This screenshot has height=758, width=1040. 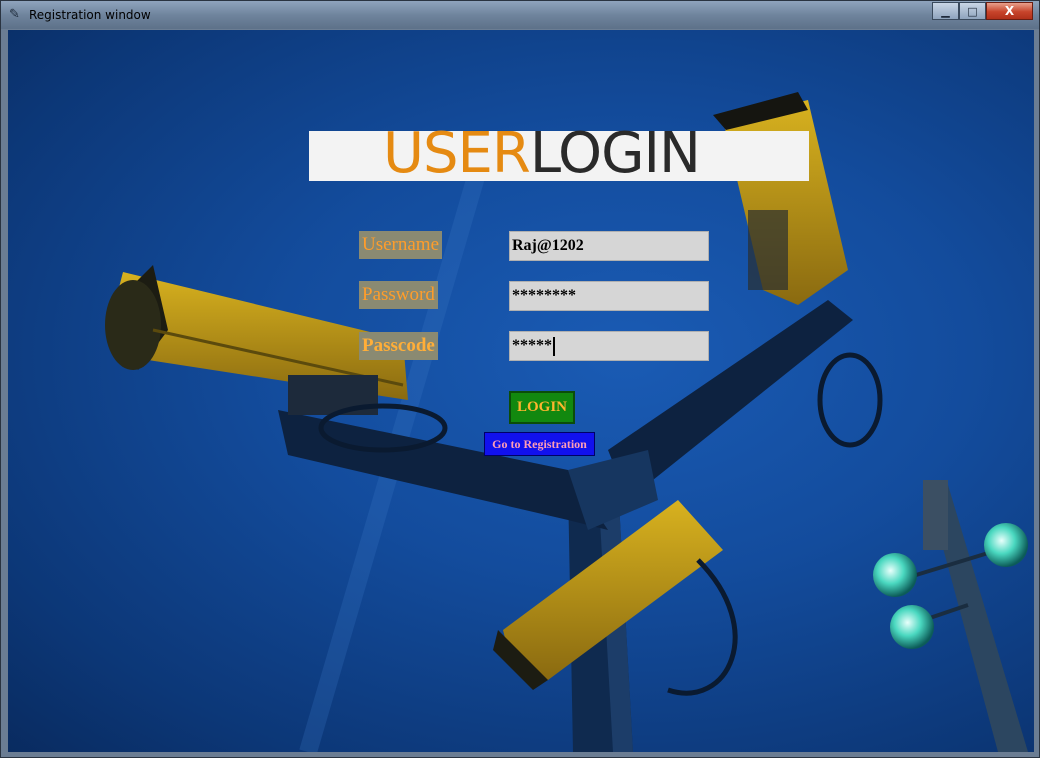 What do you see at coordinates (609, 296) in the screenshot?
I see `password-input: ********` at bounding box center [609, 296].